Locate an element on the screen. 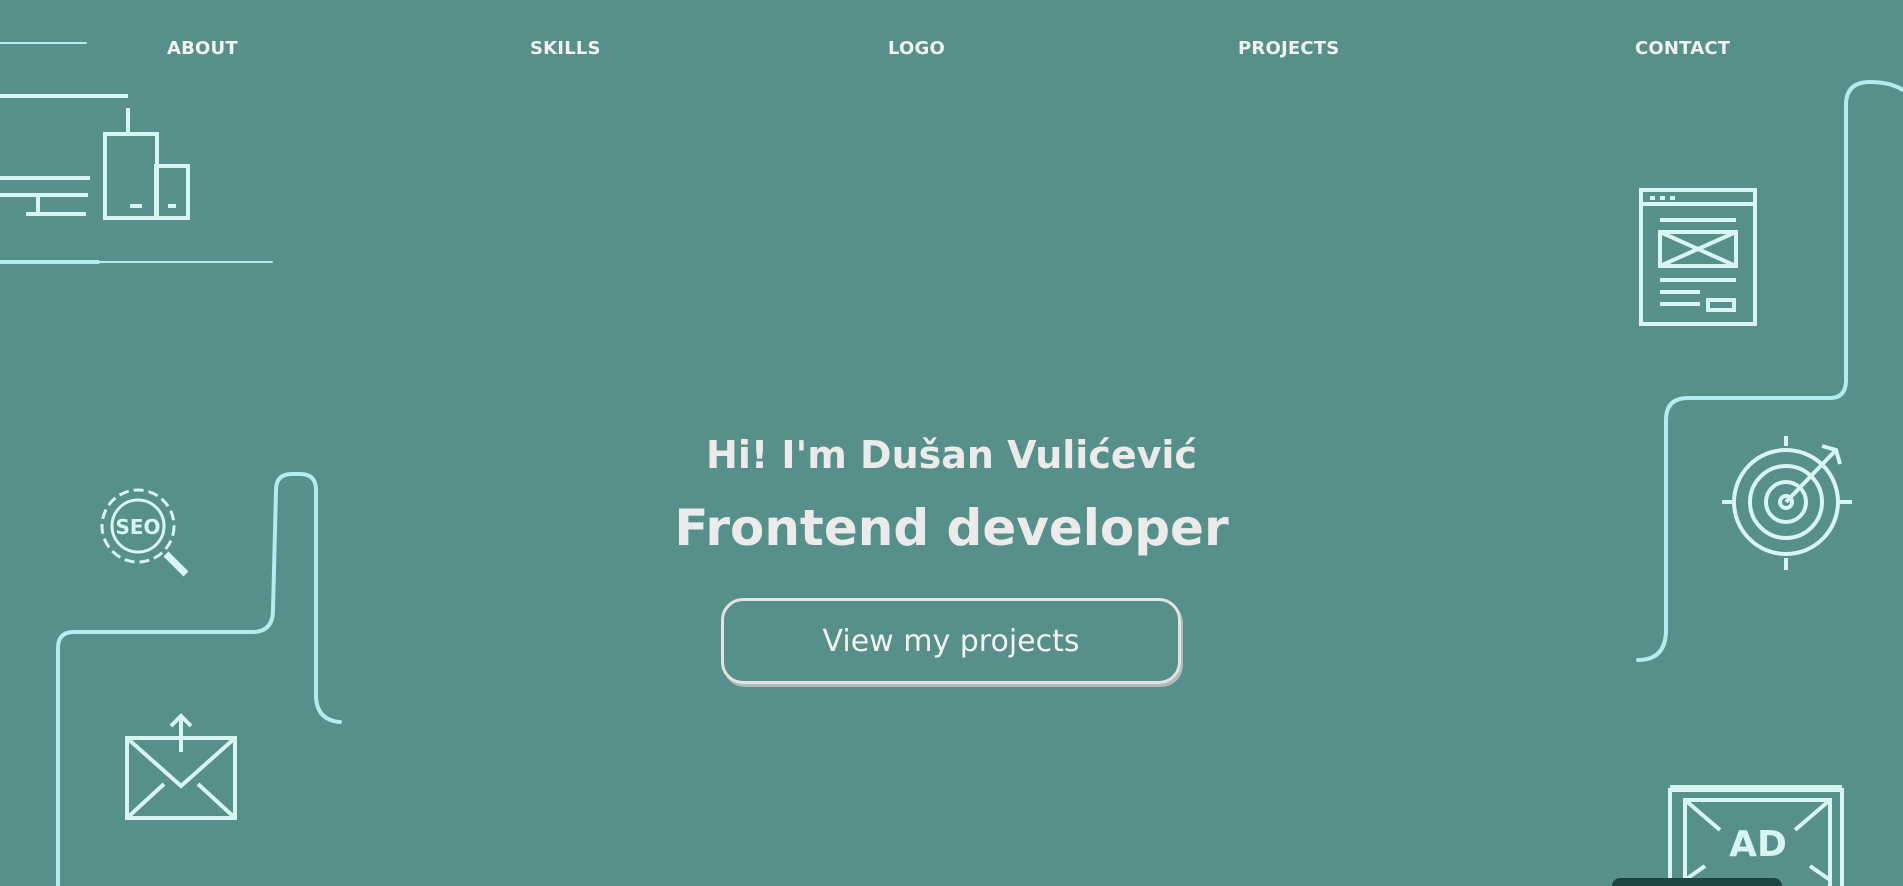 The width and height of the screenshot is (1903, 886). mail-send-icon is located at coordinates (181, 766).